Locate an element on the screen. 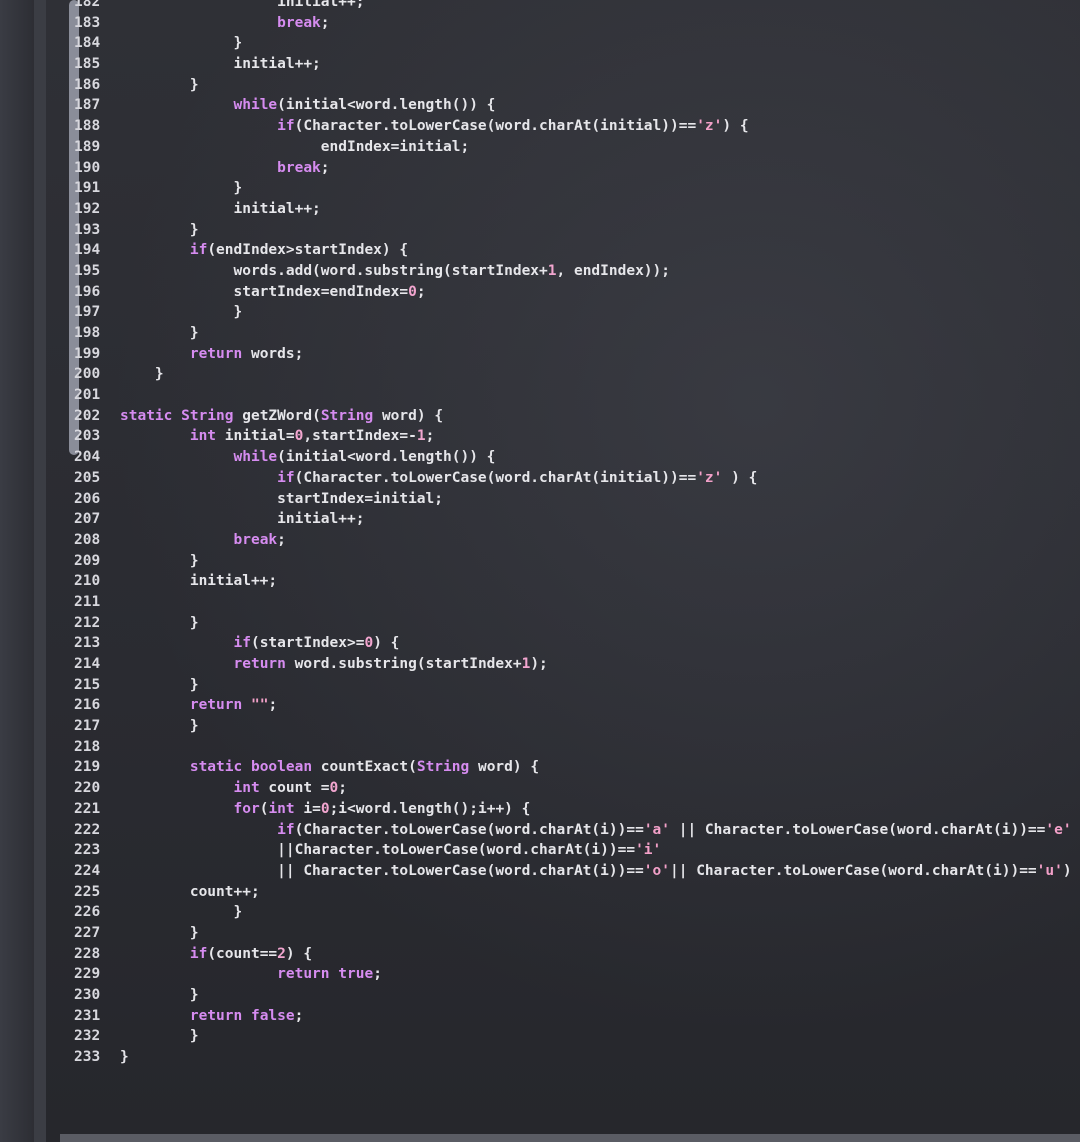  code-line: 182 initial++; is located at coordinates (570, 6).